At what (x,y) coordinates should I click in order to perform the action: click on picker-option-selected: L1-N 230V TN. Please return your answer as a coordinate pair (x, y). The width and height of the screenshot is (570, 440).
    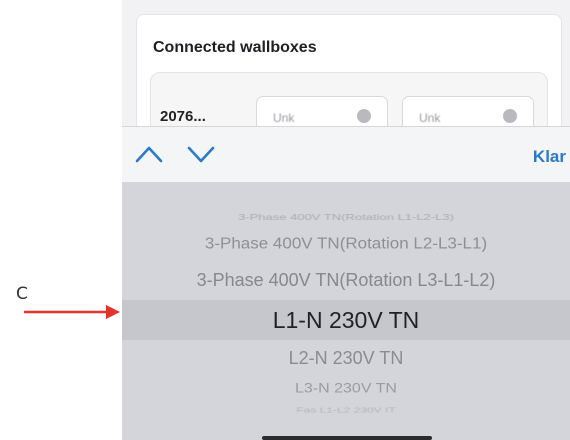
    Looking at the image, I should click on (346, 320).